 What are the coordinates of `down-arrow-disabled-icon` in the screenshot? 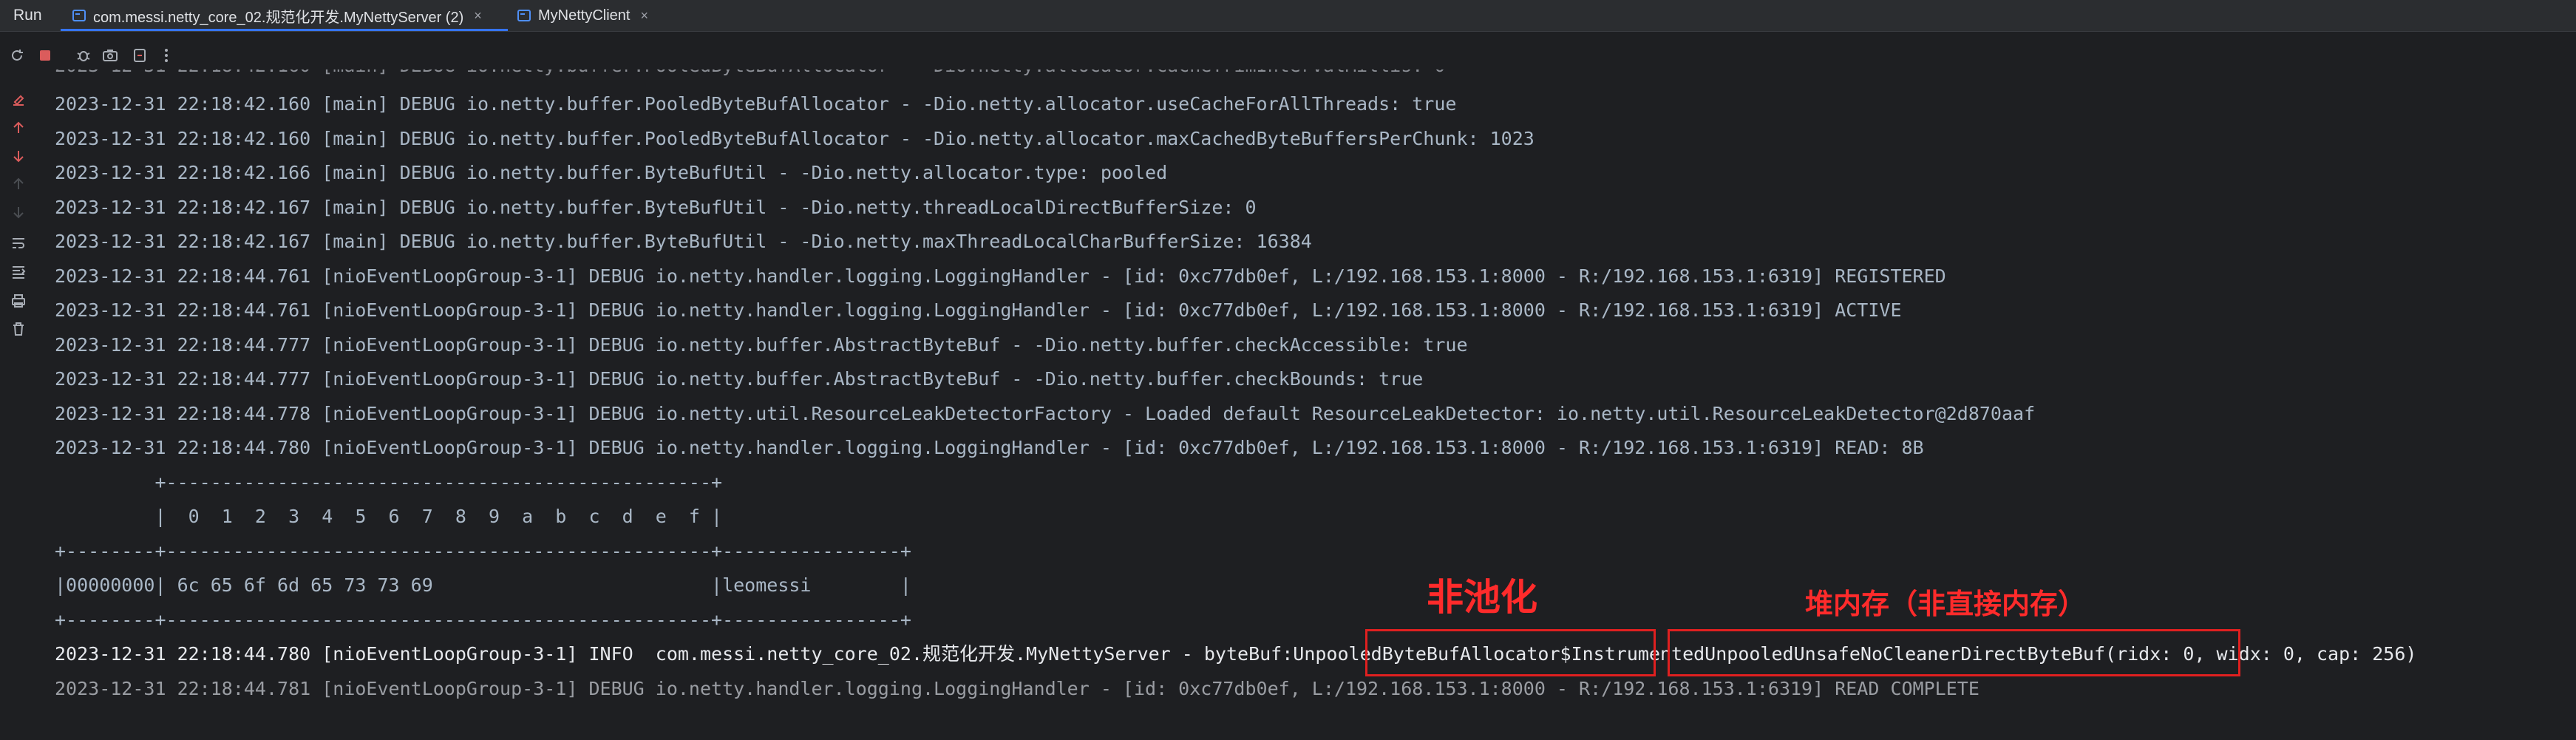 It's located at (18, 212).